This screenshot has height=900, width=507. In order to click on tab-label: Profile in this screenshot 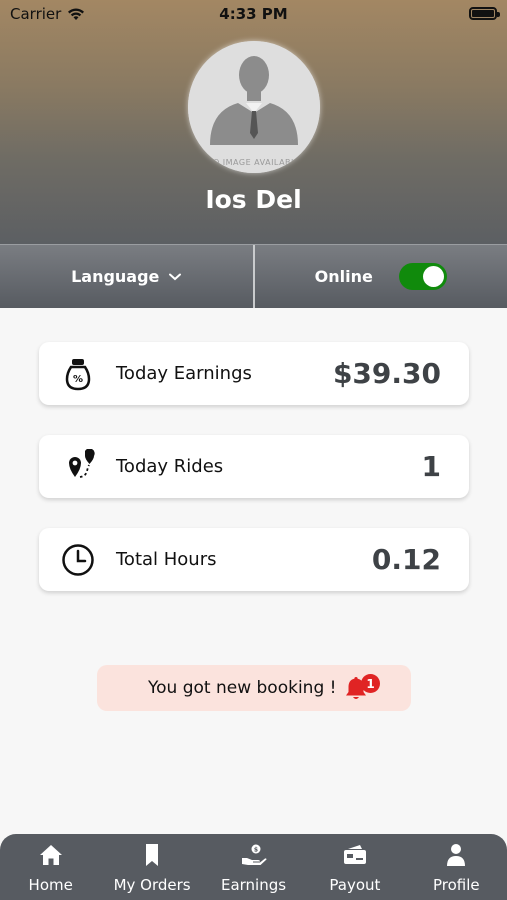, I will do `click(456, 885)`.